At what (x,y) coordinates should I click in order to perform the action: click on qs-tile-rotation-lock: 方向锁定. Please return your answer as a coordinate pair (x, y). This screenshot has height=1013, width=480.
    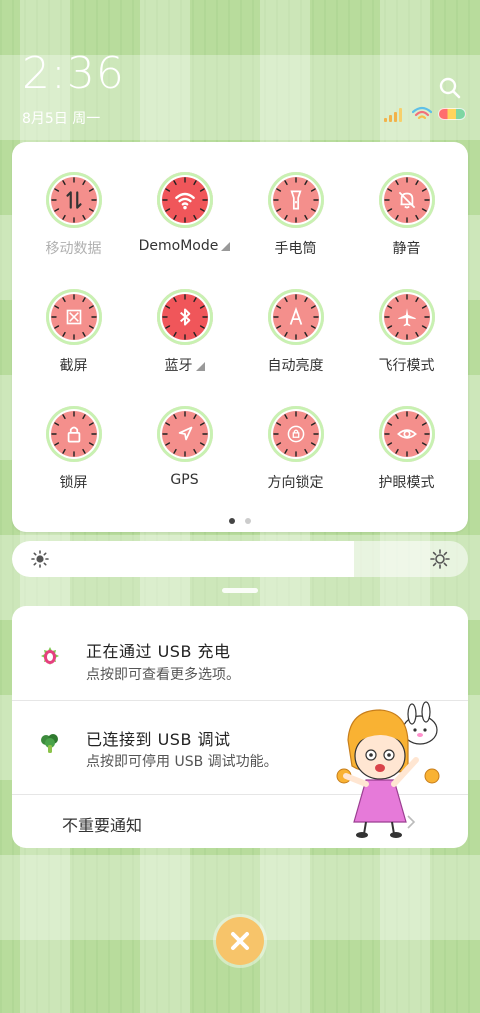
    Looking at the image, I should click on (295, 464).